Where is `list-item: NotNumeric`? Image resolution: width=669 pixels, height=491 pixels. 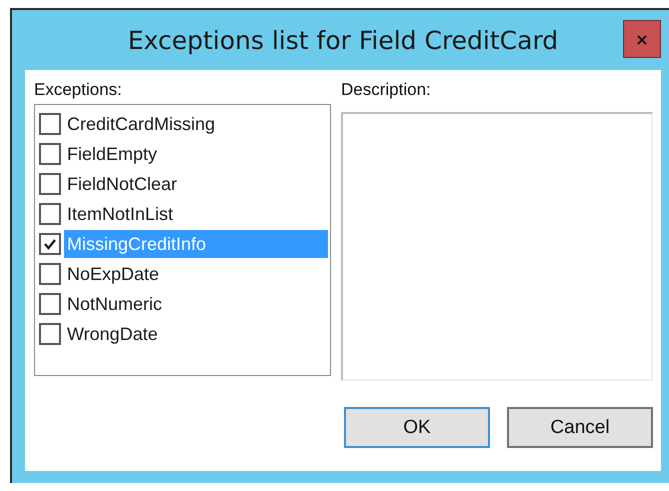 list-item: NotNumeric is located at coordinates (196, 304).